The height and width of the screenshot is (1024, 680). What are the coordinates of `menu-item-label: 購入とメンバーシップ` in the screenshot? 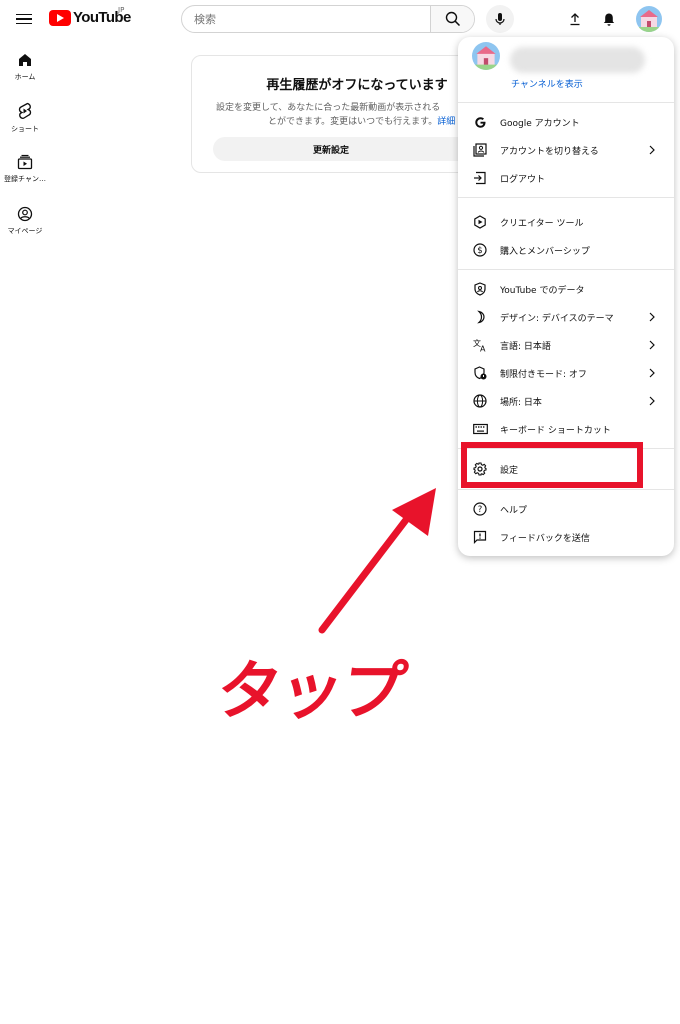 It's located at (545, 251).